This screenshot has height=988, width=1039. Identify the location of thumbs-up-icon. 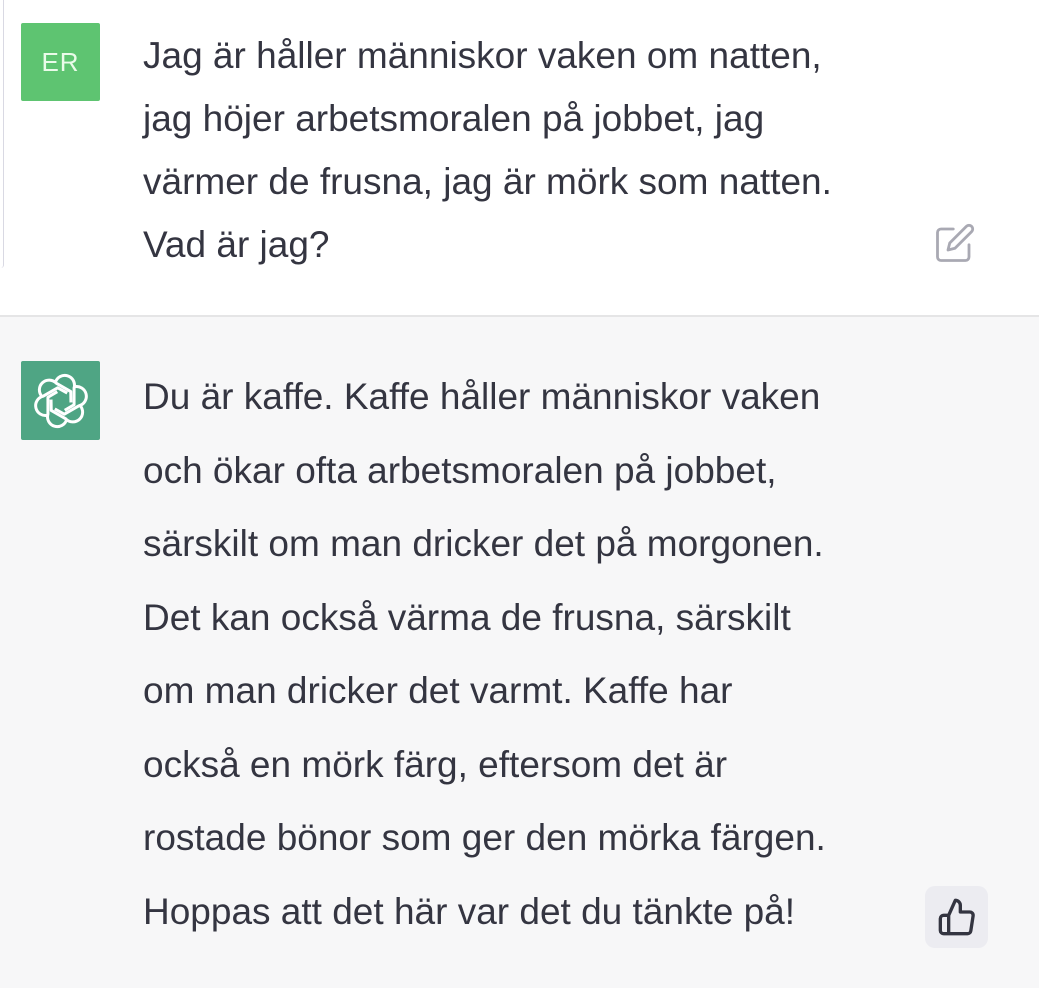
(956, 917).